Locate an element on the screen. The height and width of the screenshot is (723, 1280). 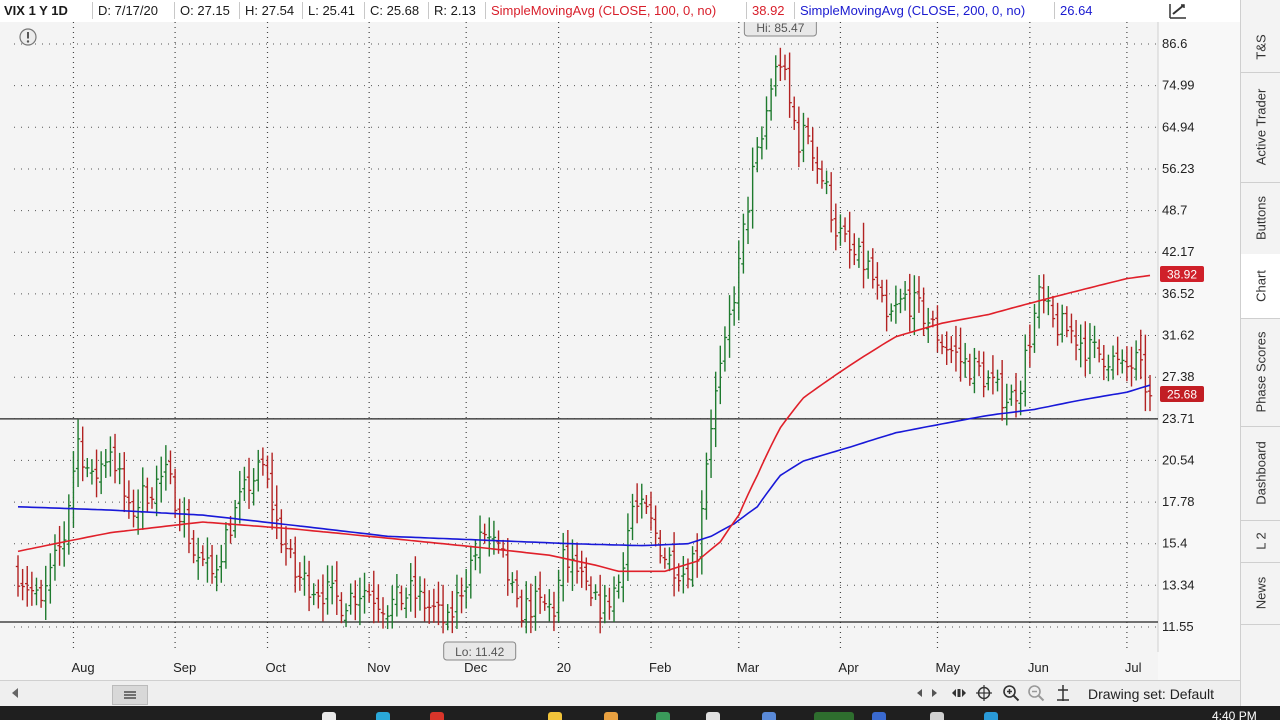
tab-news: News is located at coordinates (1260, 593).